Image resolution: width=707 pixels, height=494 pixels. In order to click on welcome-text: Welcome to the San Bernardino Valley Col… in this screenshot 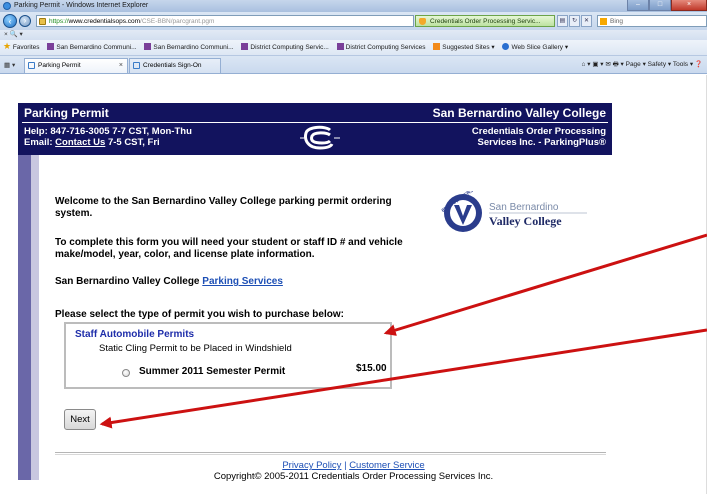, I will do `click(223, 207)`.